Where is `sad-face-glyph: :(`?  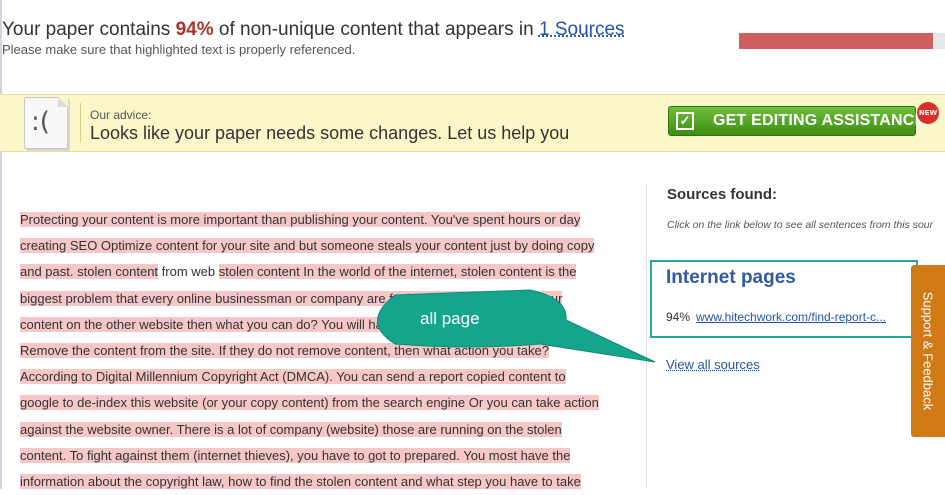 sad-face-glyph: :( is located at coordinates (40, 122).